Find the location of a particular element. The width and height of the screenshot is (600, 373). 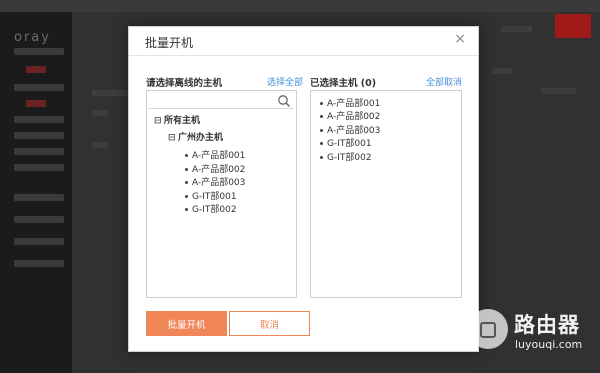

background-red-button is located at coordinates (573, 26).